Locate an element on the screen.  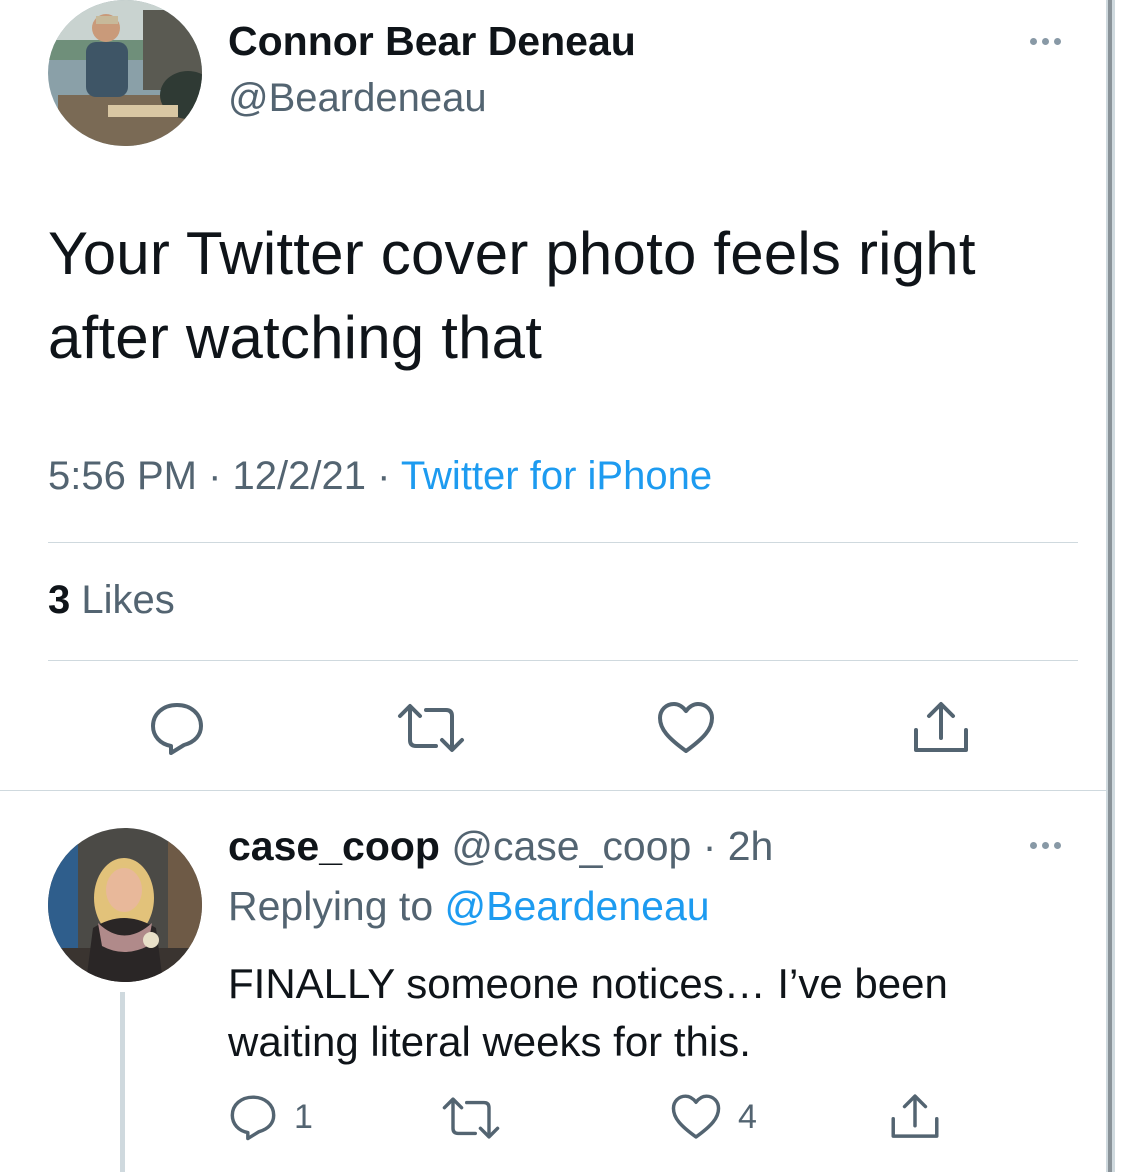
replying-to-label: Replying to is located at coordinates (336, 906).